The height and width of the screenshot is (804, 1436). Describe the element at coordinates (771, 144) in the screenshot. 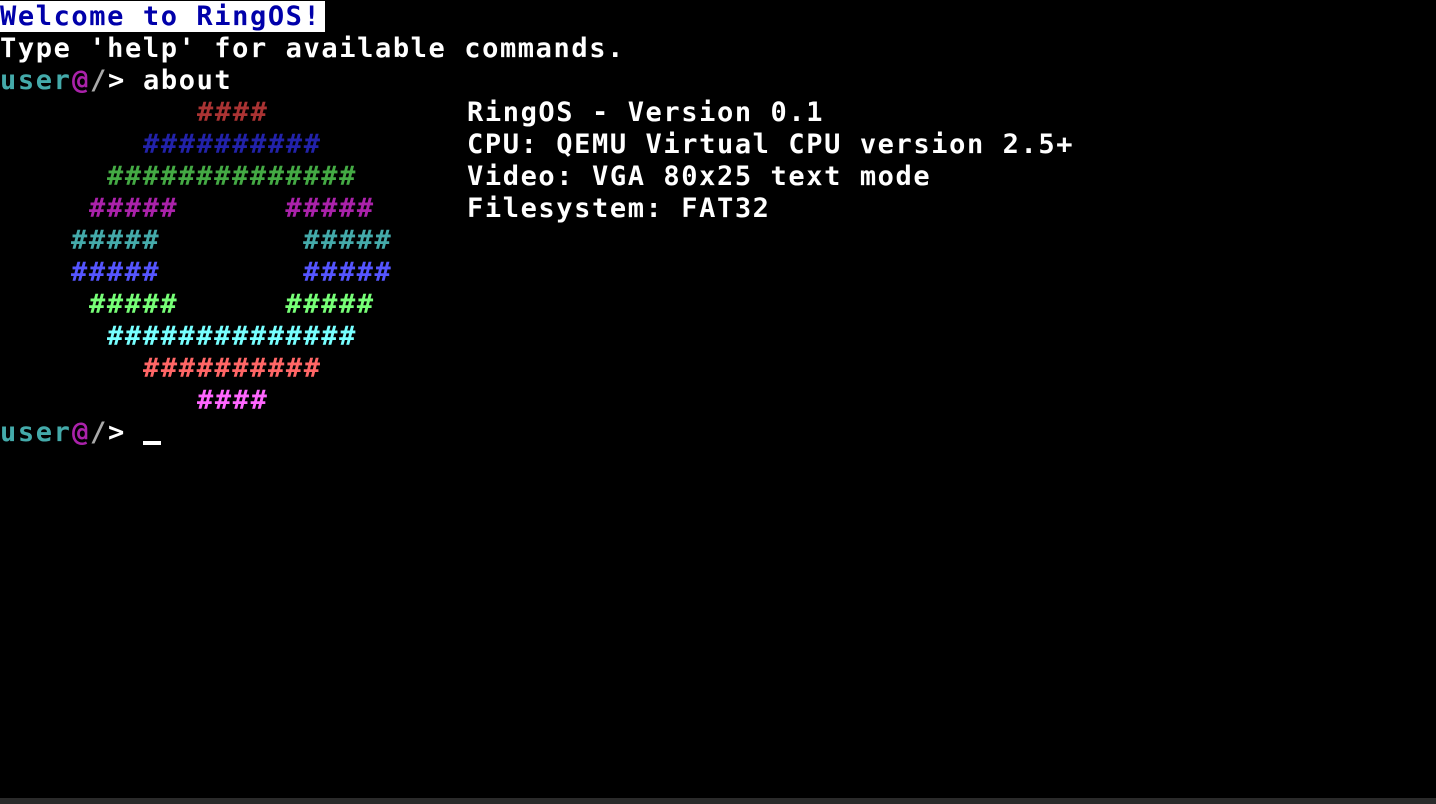

I see `info-cpu: CPU: QEMU Virtual CPU version 2.5+` at that location.